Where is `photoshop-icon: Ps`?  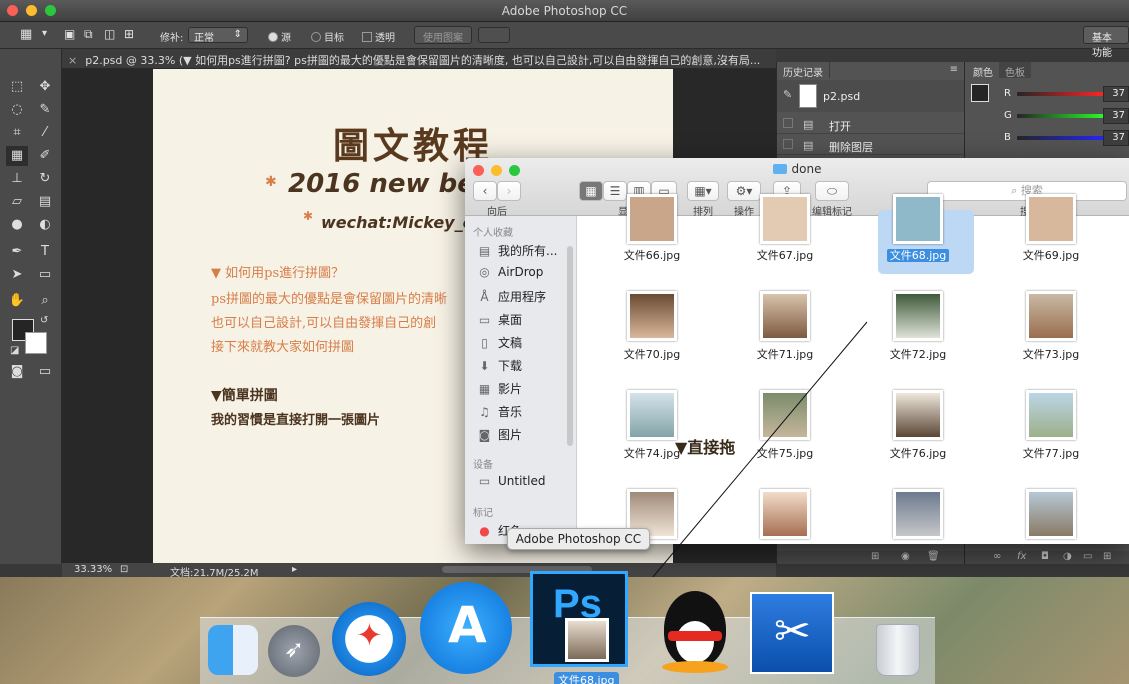
photoshop-icon: Ps is located at coordinates (579, 619).